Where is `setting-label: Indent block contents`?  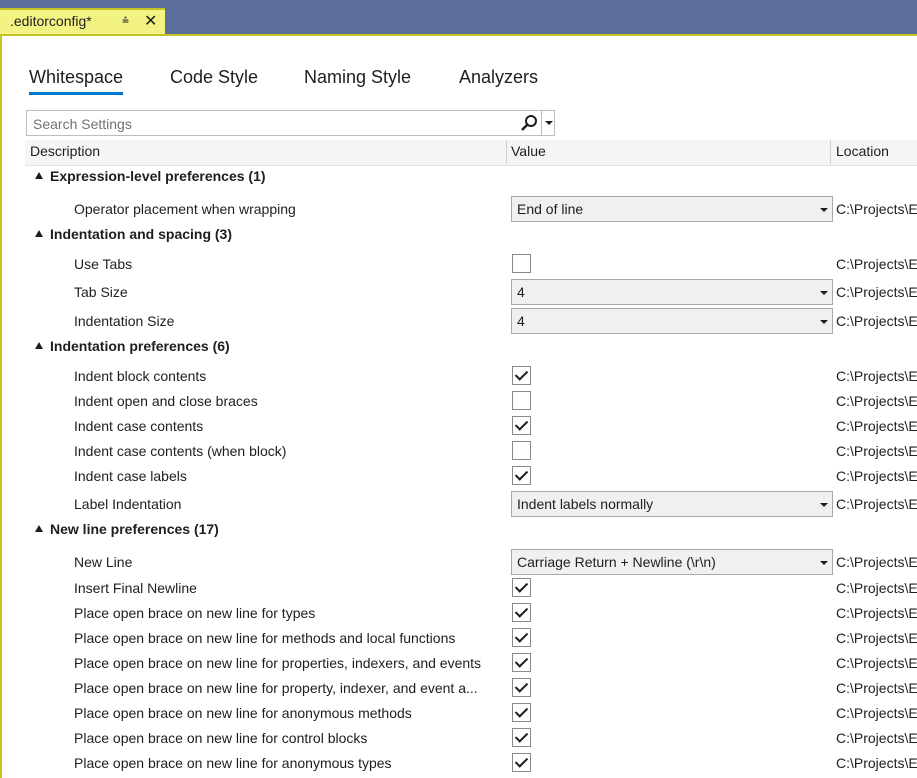
setting-label: Indent block contents is located at coordinates (140, 376).